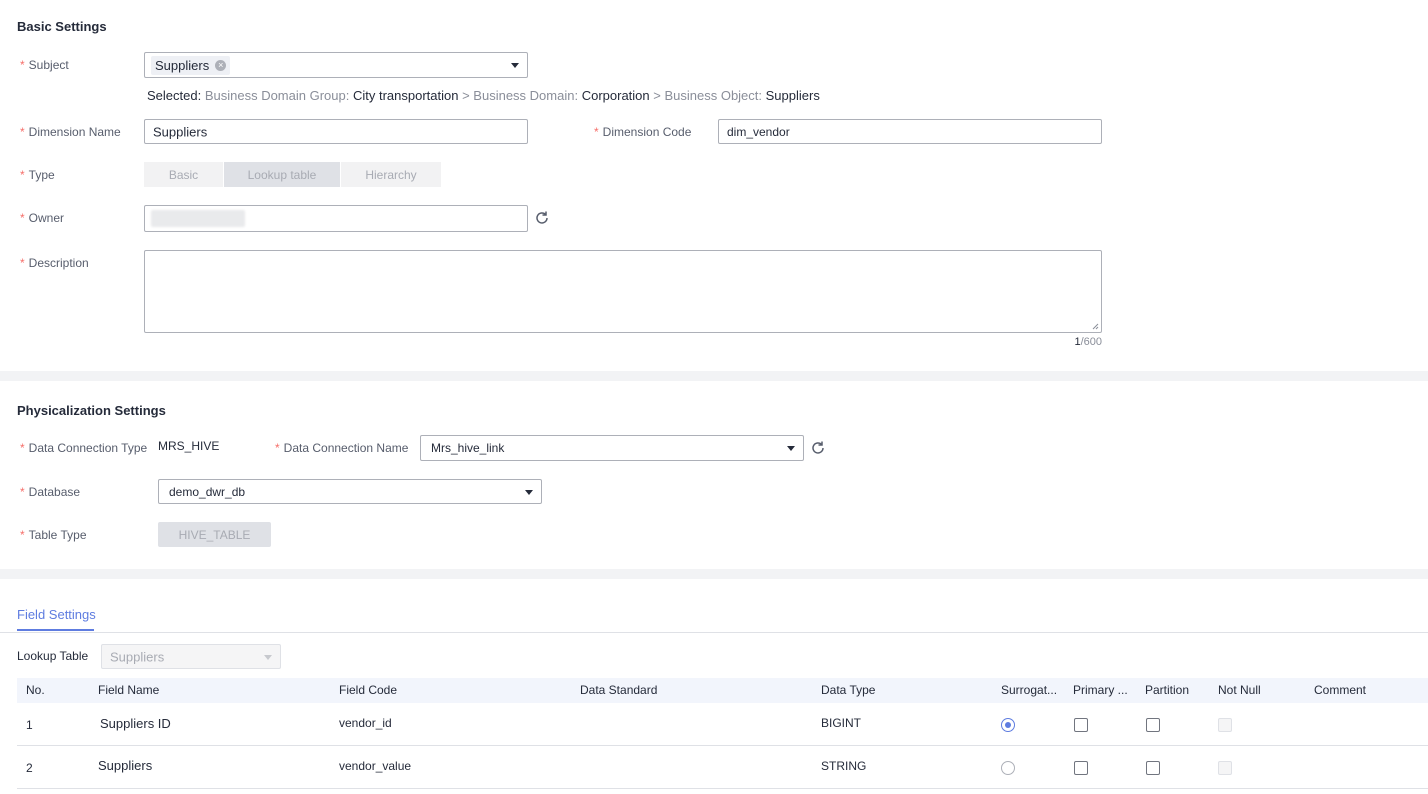 Image resolution: width=1428 pixels, height=794 pixels. I want to click on description-label: * Description, so click(54, 263).